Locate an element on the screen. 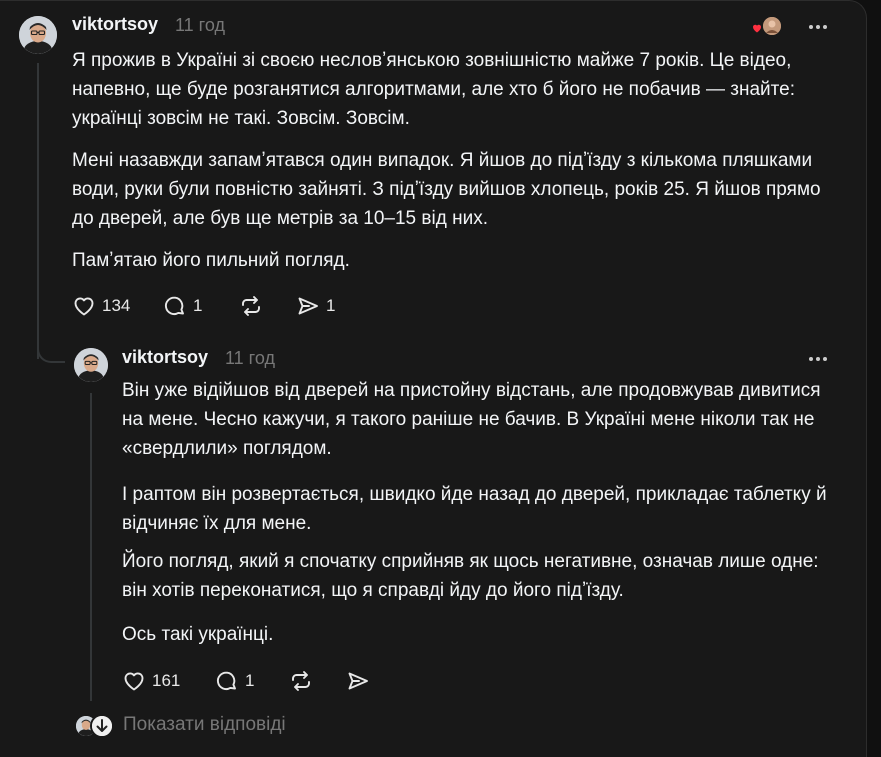  reply-reply-button: 1 is located at coordinates (234, 681).